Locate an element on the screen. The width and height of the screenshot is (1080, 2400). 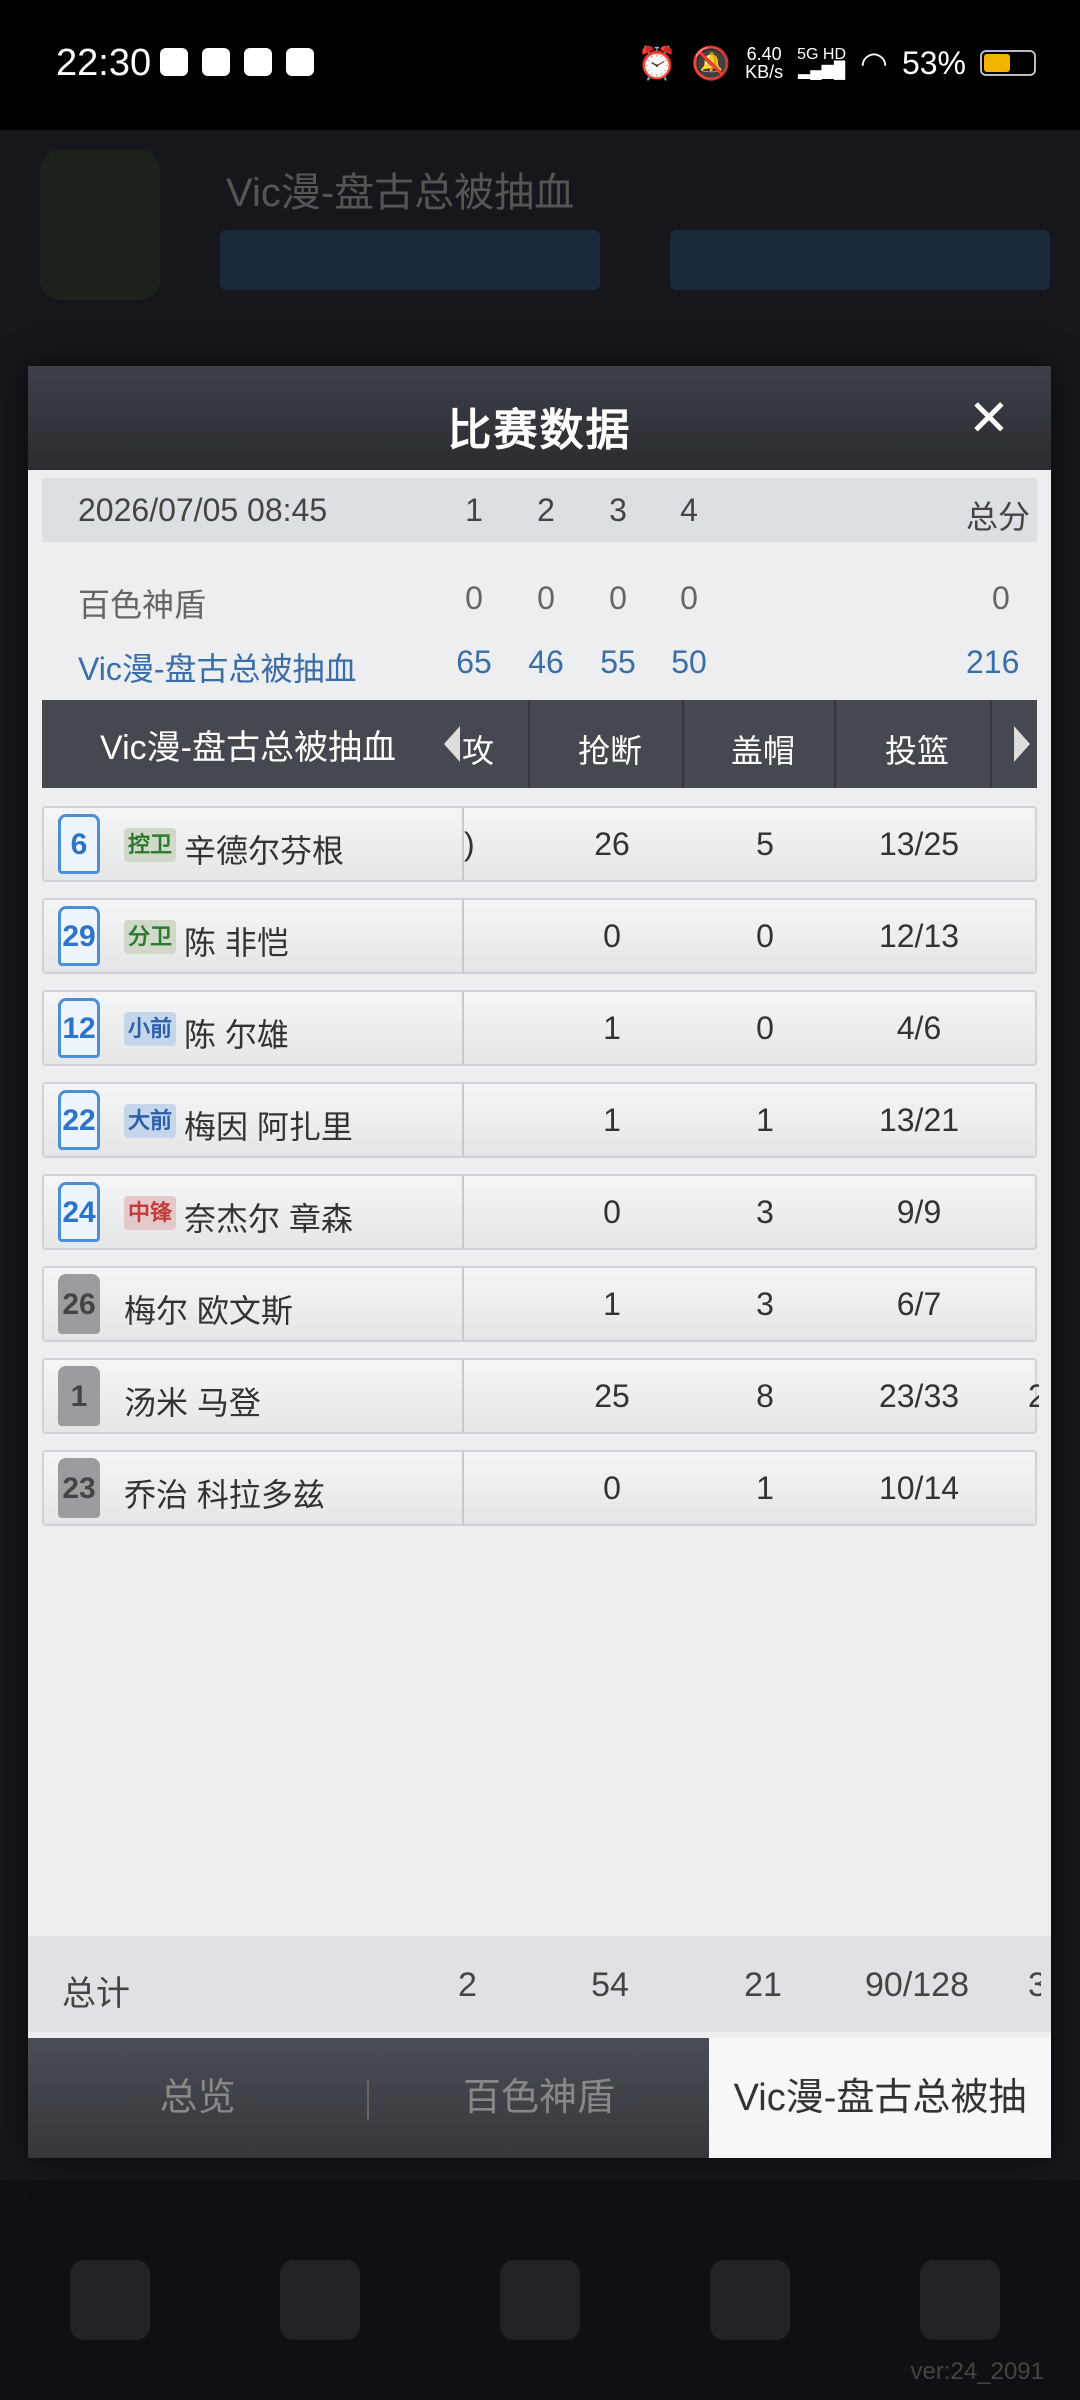
status-time: 22:30 is located at coordinates (104, 63).